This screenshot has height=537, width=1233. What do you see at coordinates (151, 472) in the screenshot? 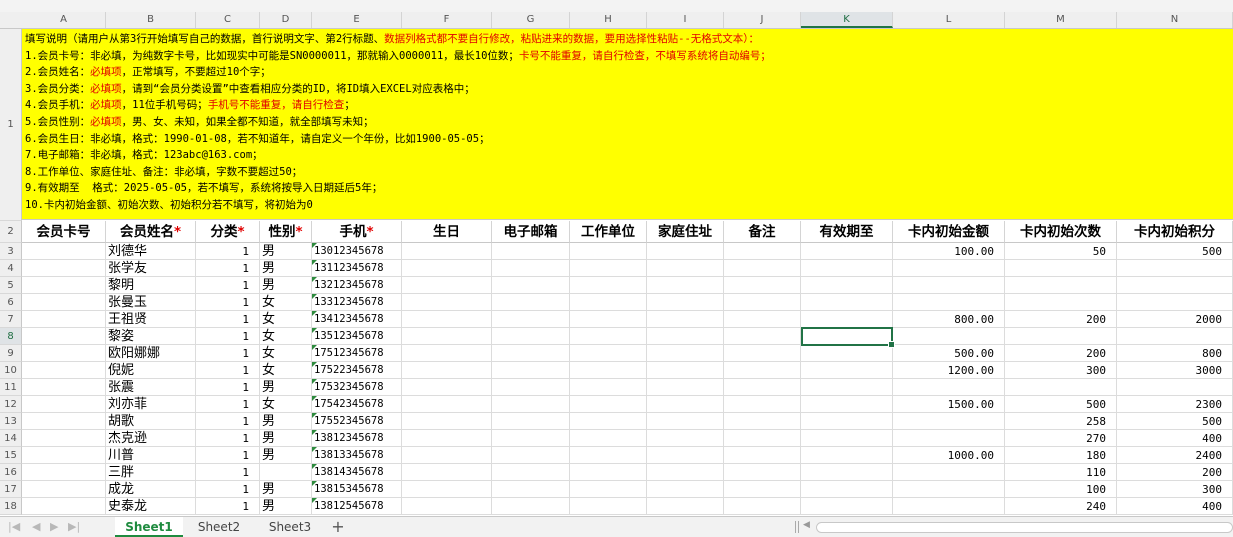
I see `cell-name: 三胖` at bounding box center [151, 472].